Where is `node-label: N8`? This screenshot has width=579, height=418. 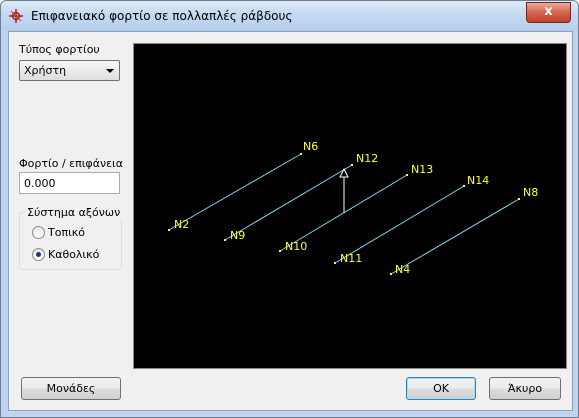
node-label: N8 is located at coordinates (530, 192).